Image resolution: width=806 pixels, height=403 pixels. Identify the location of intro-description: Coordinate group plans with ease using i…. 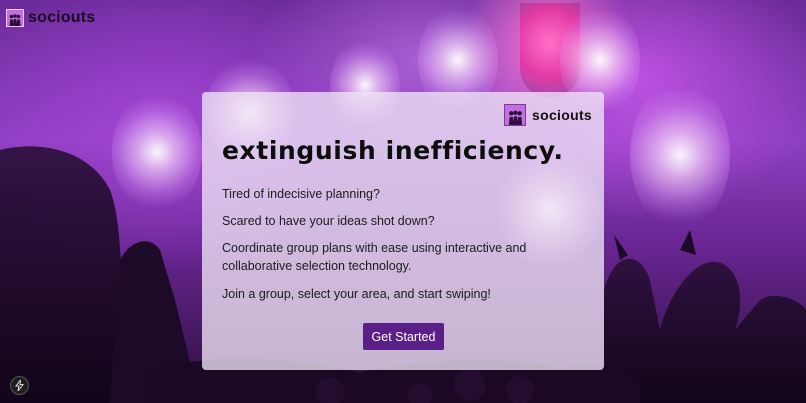
(374, 257).